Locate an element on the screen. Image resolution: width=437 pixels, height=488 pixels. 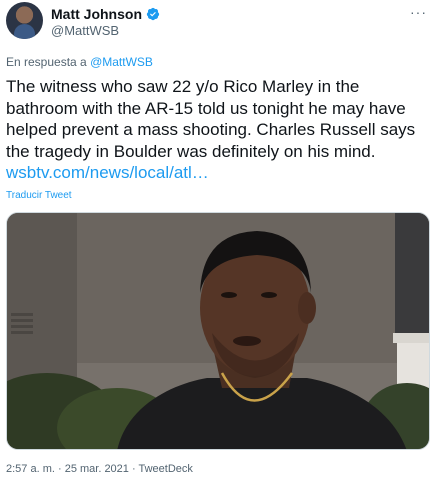
tweet-meta: 2:57 a. m. · 25 mar. 2021 · TweetDeck is located at coordinates (99, 469).